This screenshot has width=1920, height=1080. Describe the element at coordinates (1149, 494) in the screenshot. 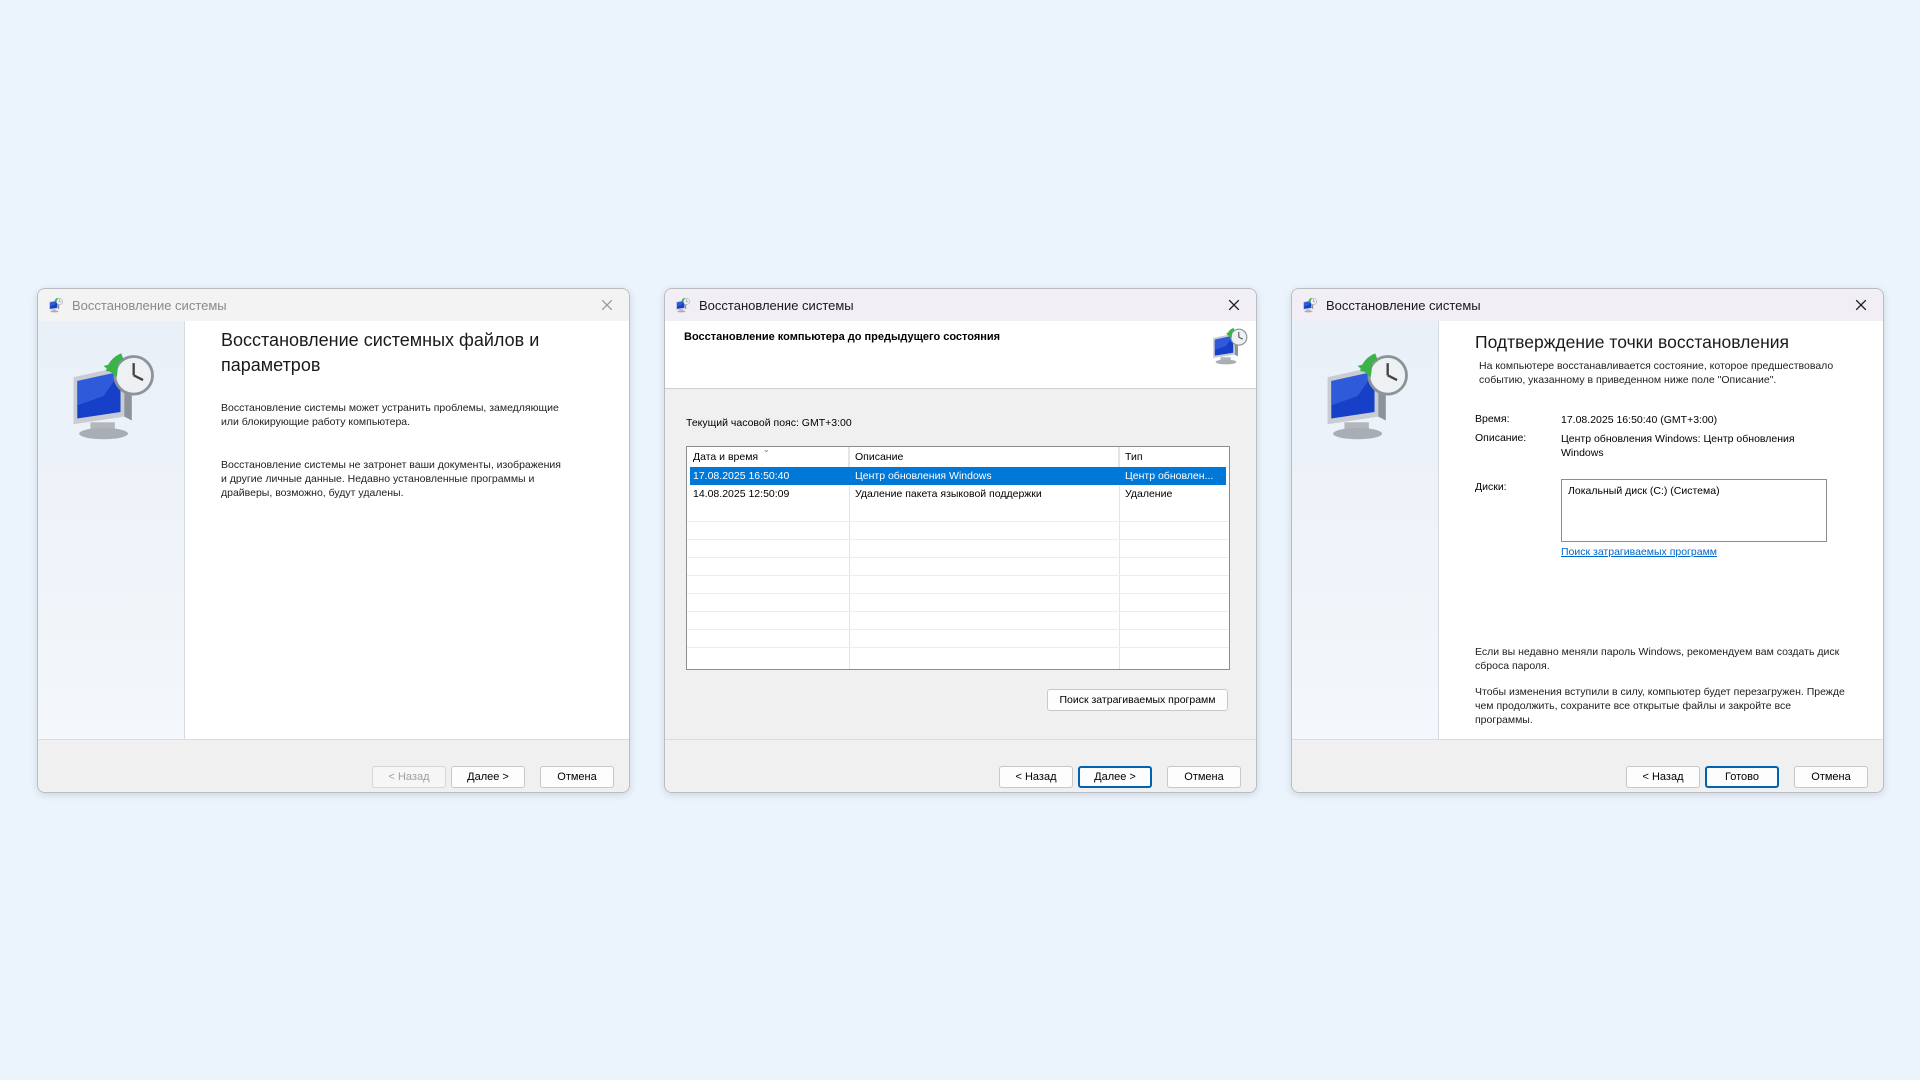

I see `cell-type: Удаление` at that location.